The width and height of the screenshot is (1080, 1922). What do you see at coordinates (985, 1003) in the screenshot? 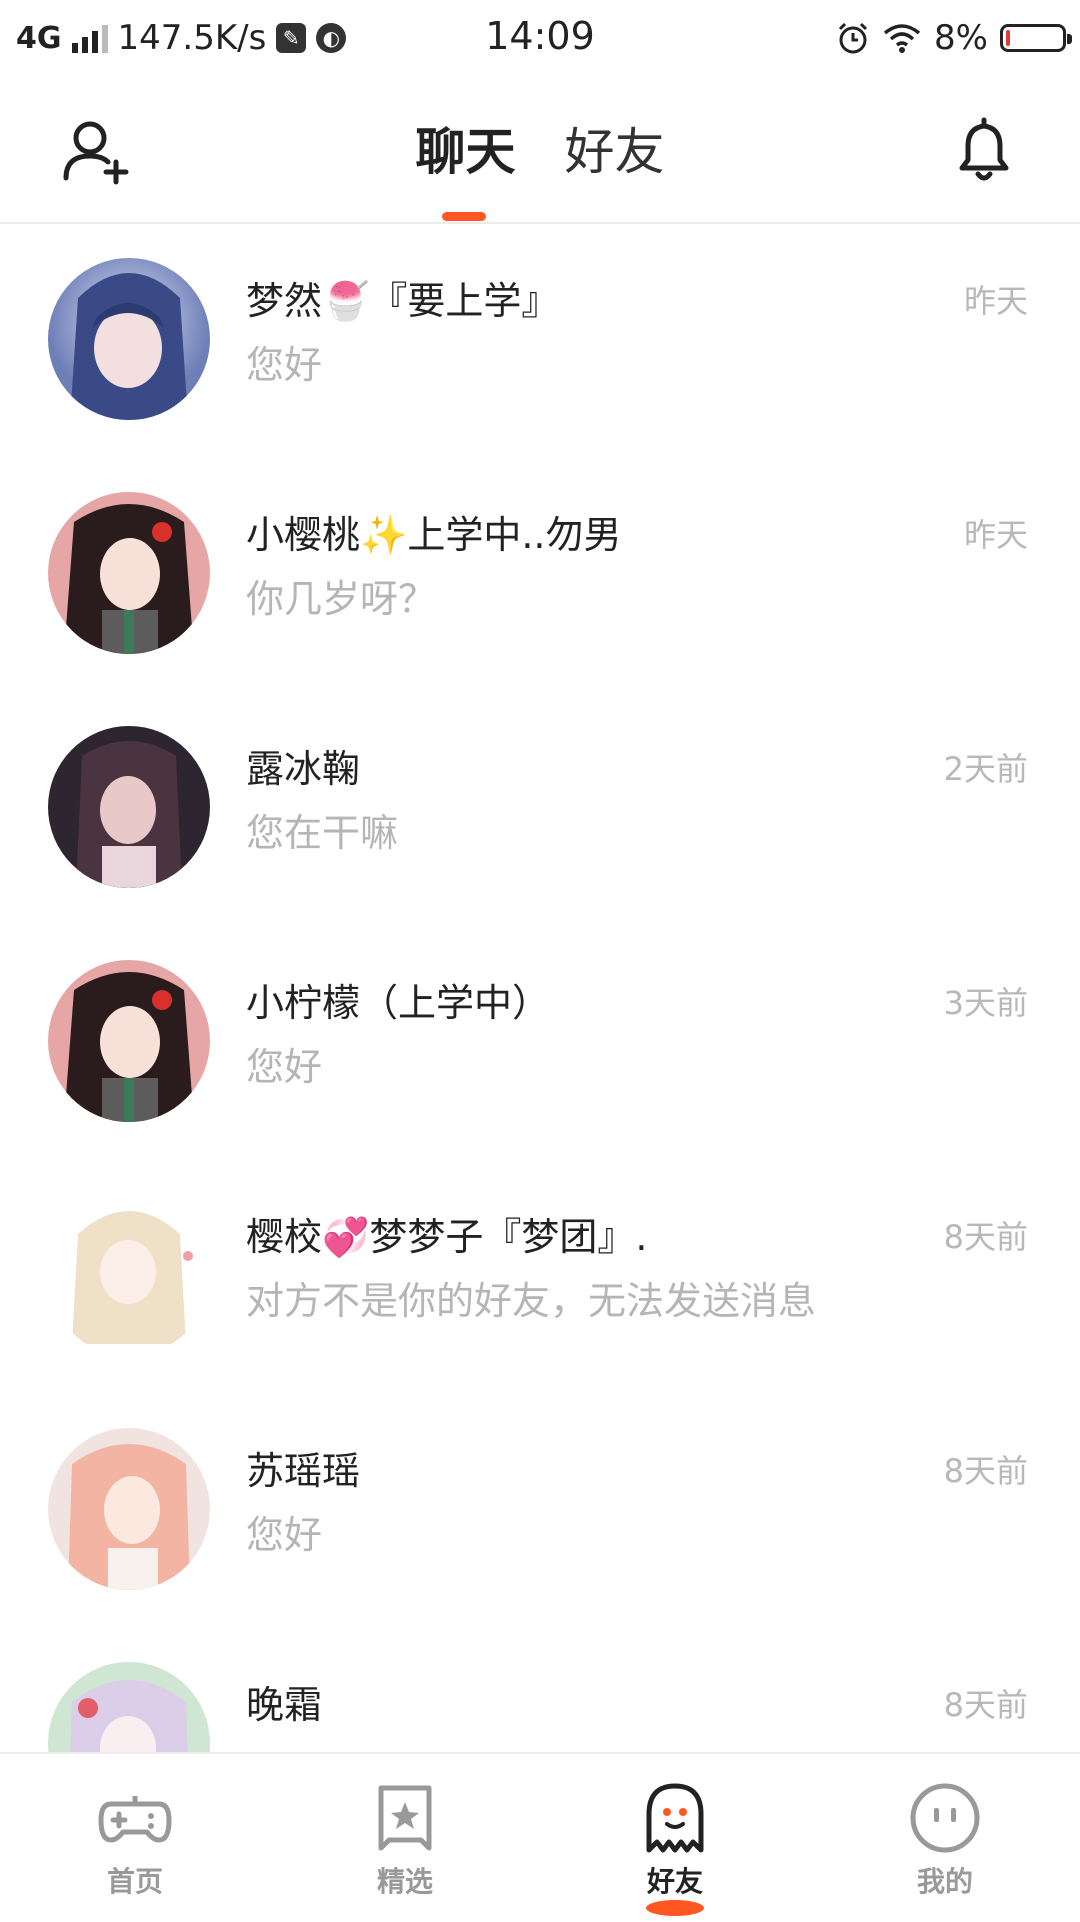
I see `chat-time: 3天前` at bounding box center [985, 1003].